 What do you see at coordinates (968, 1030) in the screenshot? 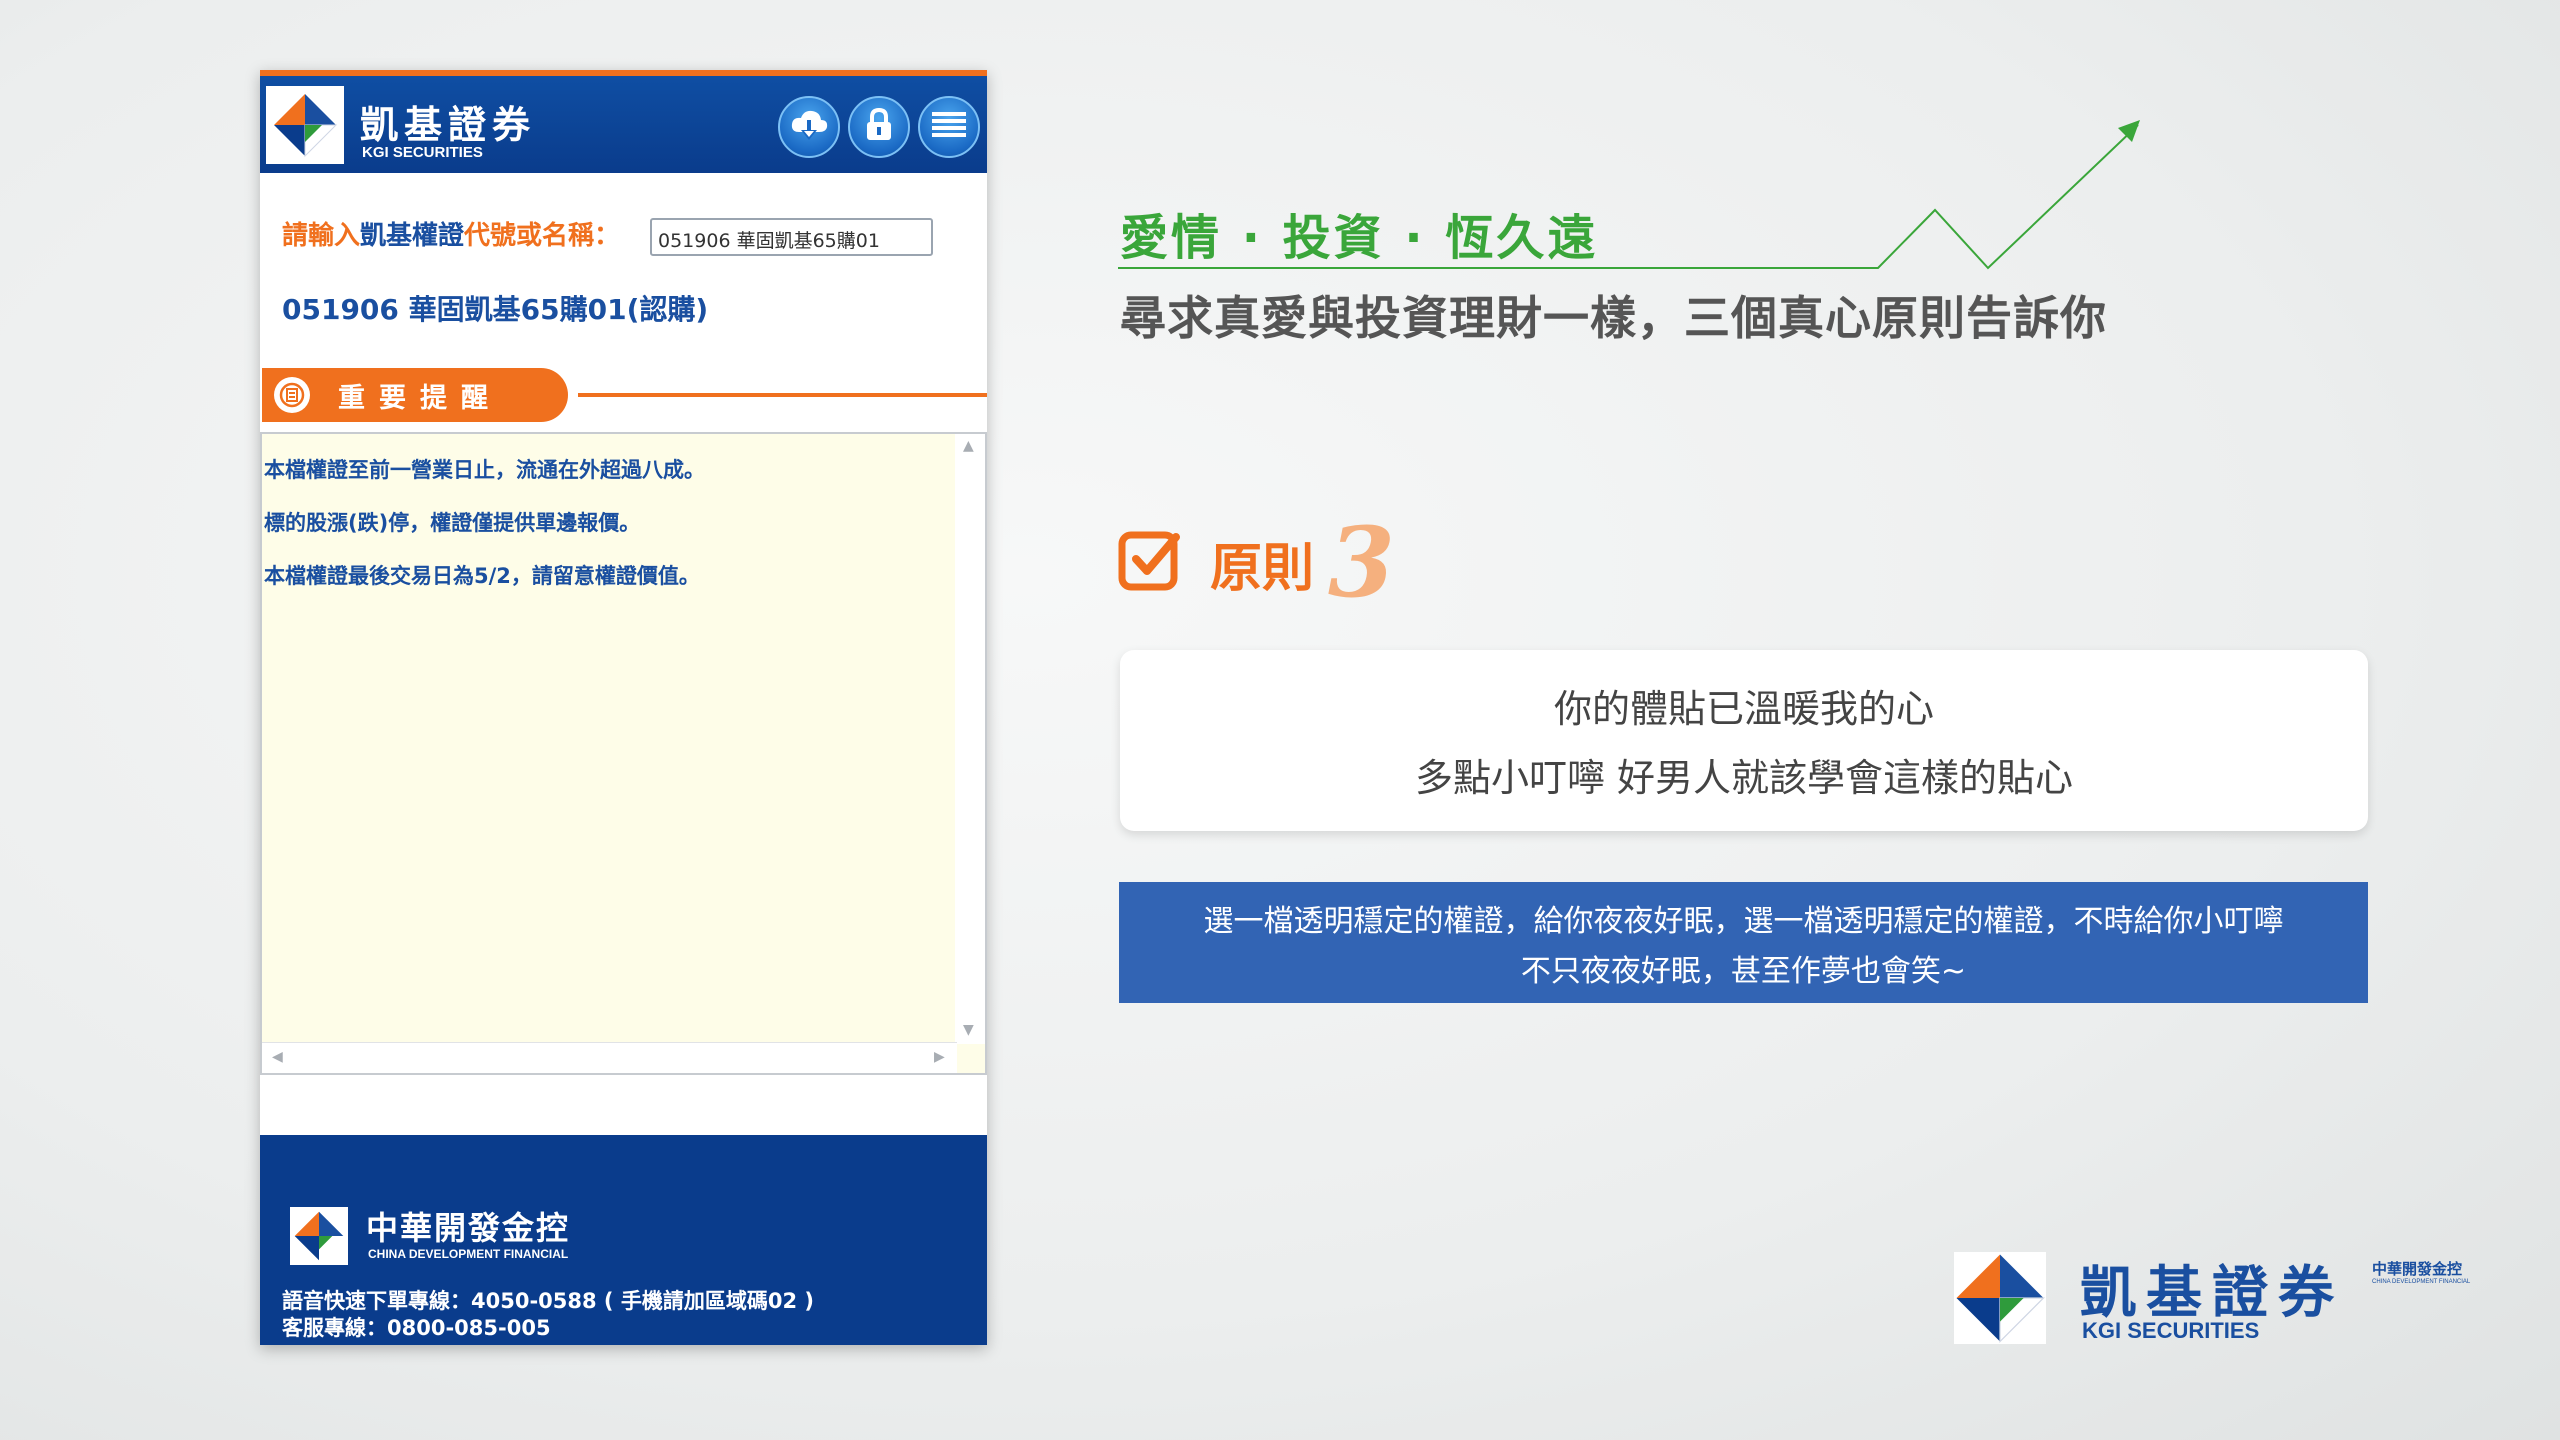
I see `scroll-down-icon: ▼` at bounding box center [968, 1030].